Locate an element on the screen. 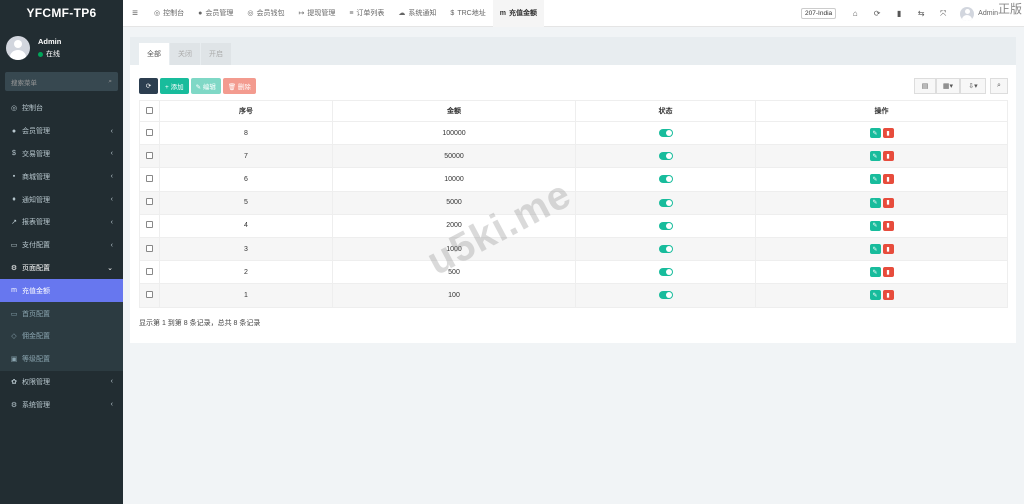 The height and width of the screenshot is (504, 1024). col-id: 序号 is located at coordinates (246, 111).